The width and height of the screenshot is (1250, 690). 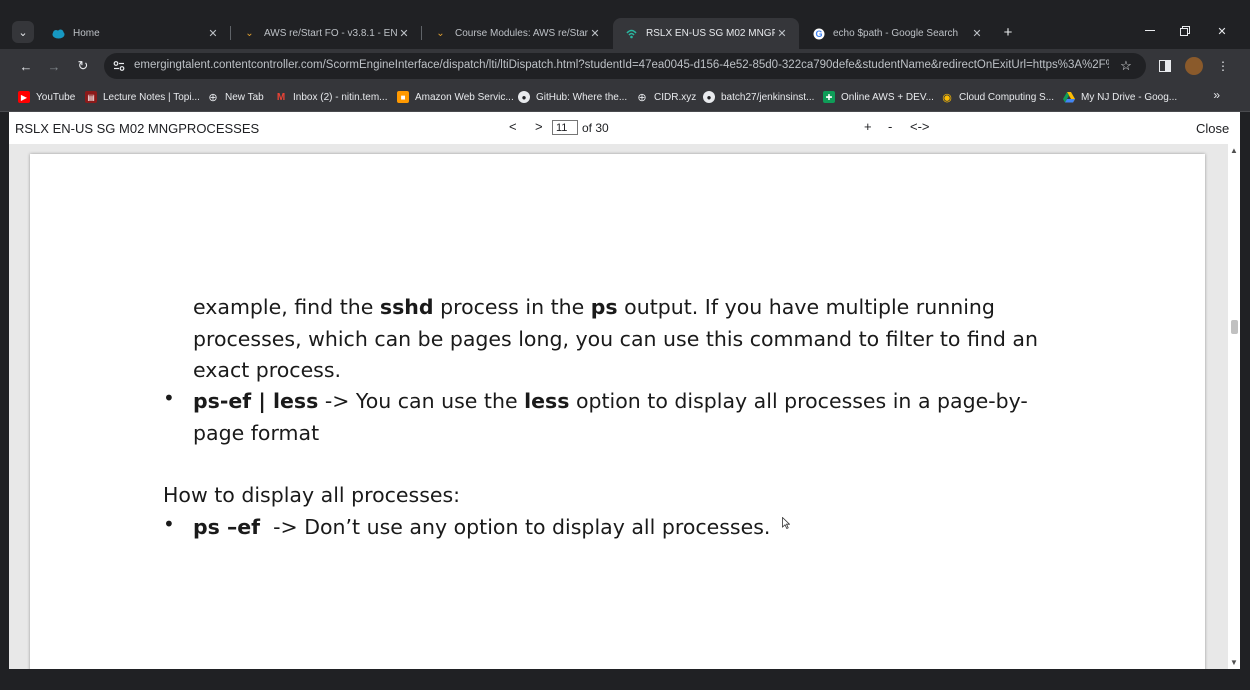 What do you see at coordinates (547, 401) in the screenshot?
I see `bold-text-run: less` at bounding box center [547, 401].